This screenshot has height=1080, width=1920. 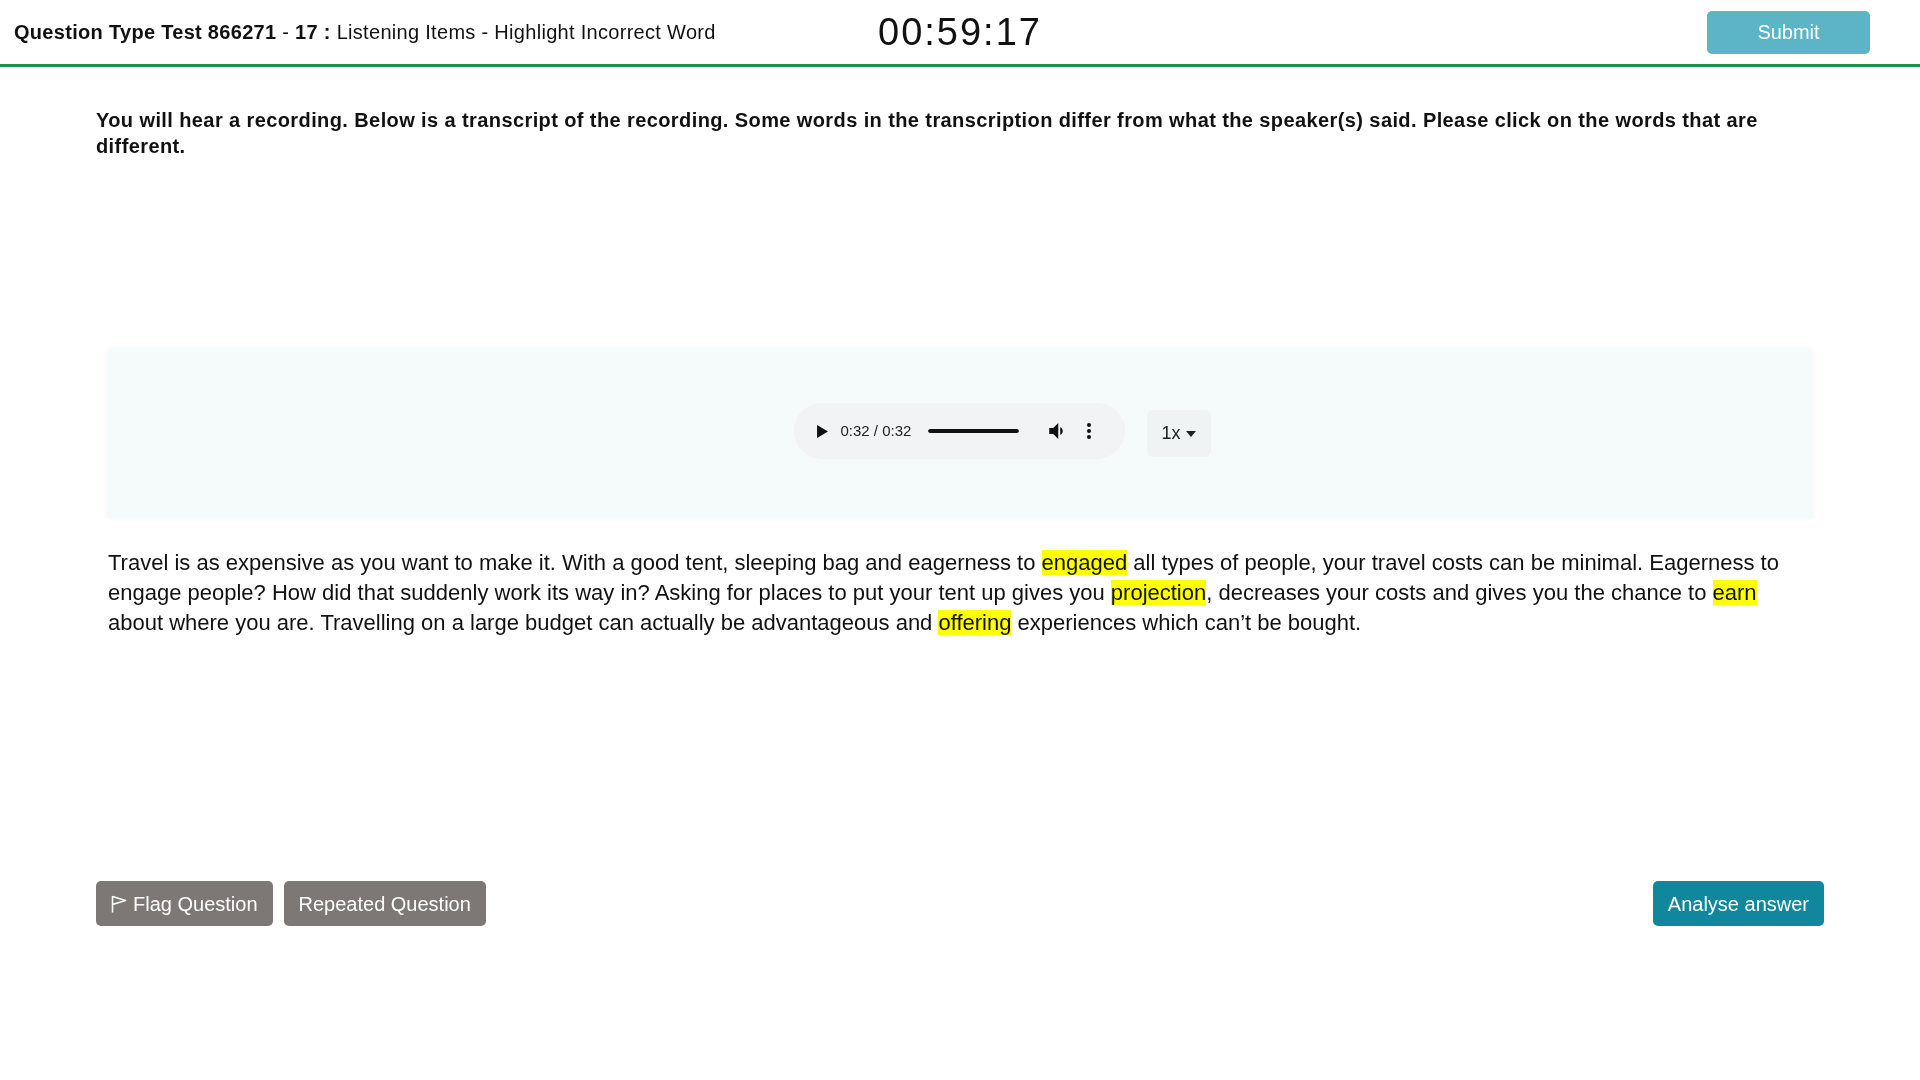 What do you see at coordinates (365, 32) in the screenshot?
I see `page-title: Question Type Test 866271 - 17 : Listening Items - Highlight Incorrect Word` at bounding box center [365, 32].